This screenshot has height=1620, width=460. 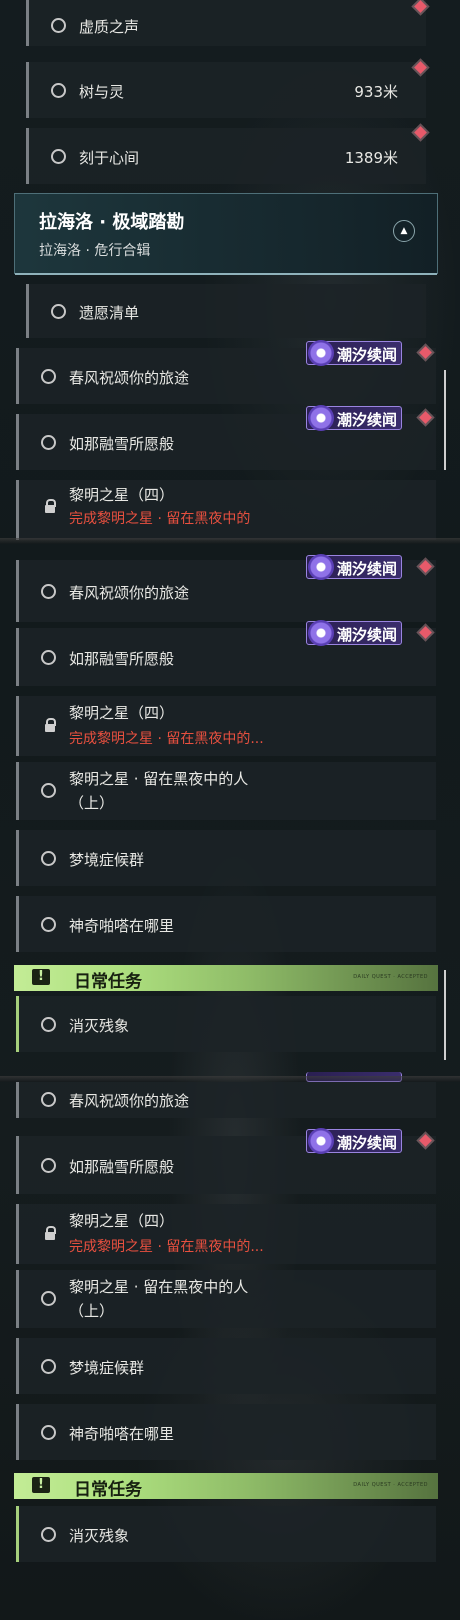 What do you see at coordinates (226, 274) in the screenshot?
I see `header-underline` at bounding box center [226, 274].